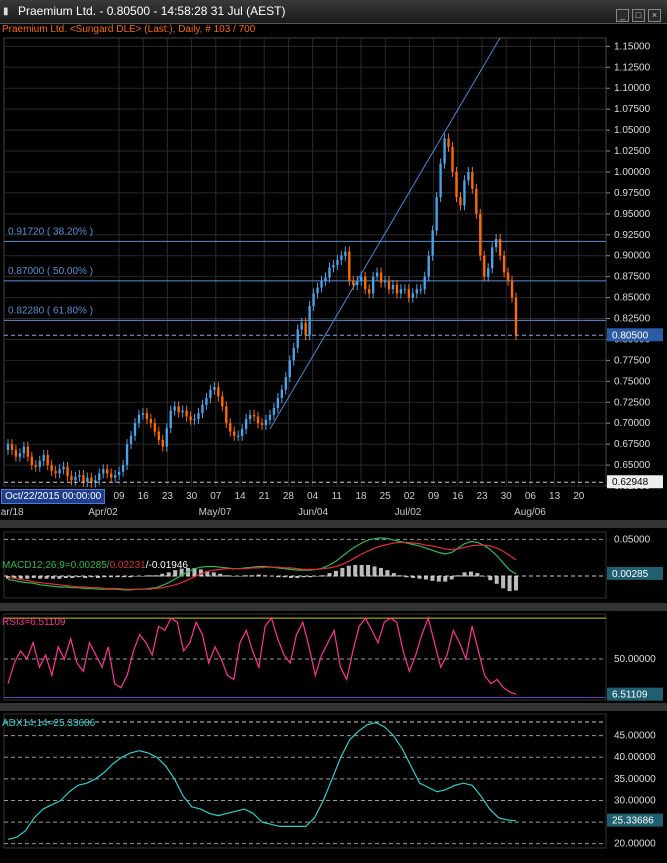 This screenshot has width=667, height=863. What do you see at coordinates (632, 539) in the screenshot?
I see `macd-tick-label: 0.05000` at bounding box center [632, 539].